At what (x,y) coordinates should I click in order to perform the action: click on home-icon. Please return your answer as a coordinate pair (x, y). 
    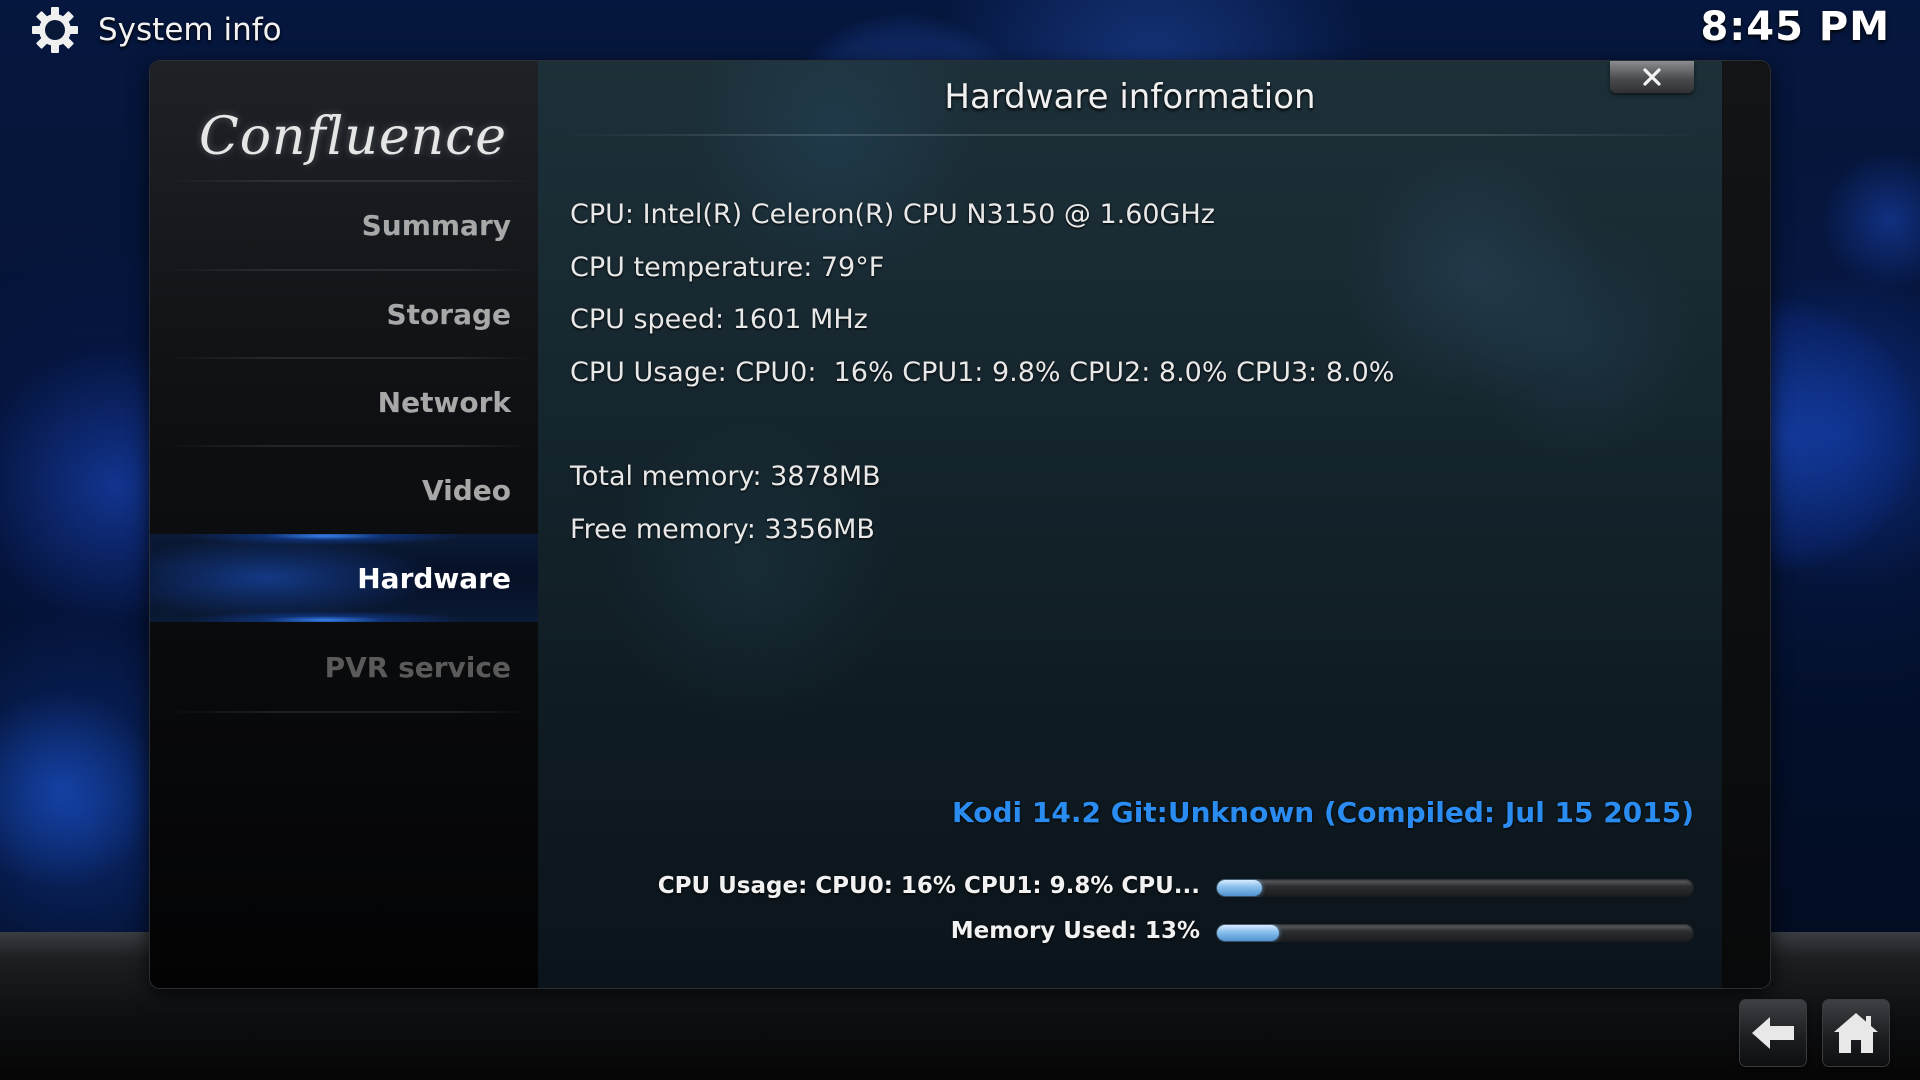
    Looking at the image, I should click on (1856, 1033).